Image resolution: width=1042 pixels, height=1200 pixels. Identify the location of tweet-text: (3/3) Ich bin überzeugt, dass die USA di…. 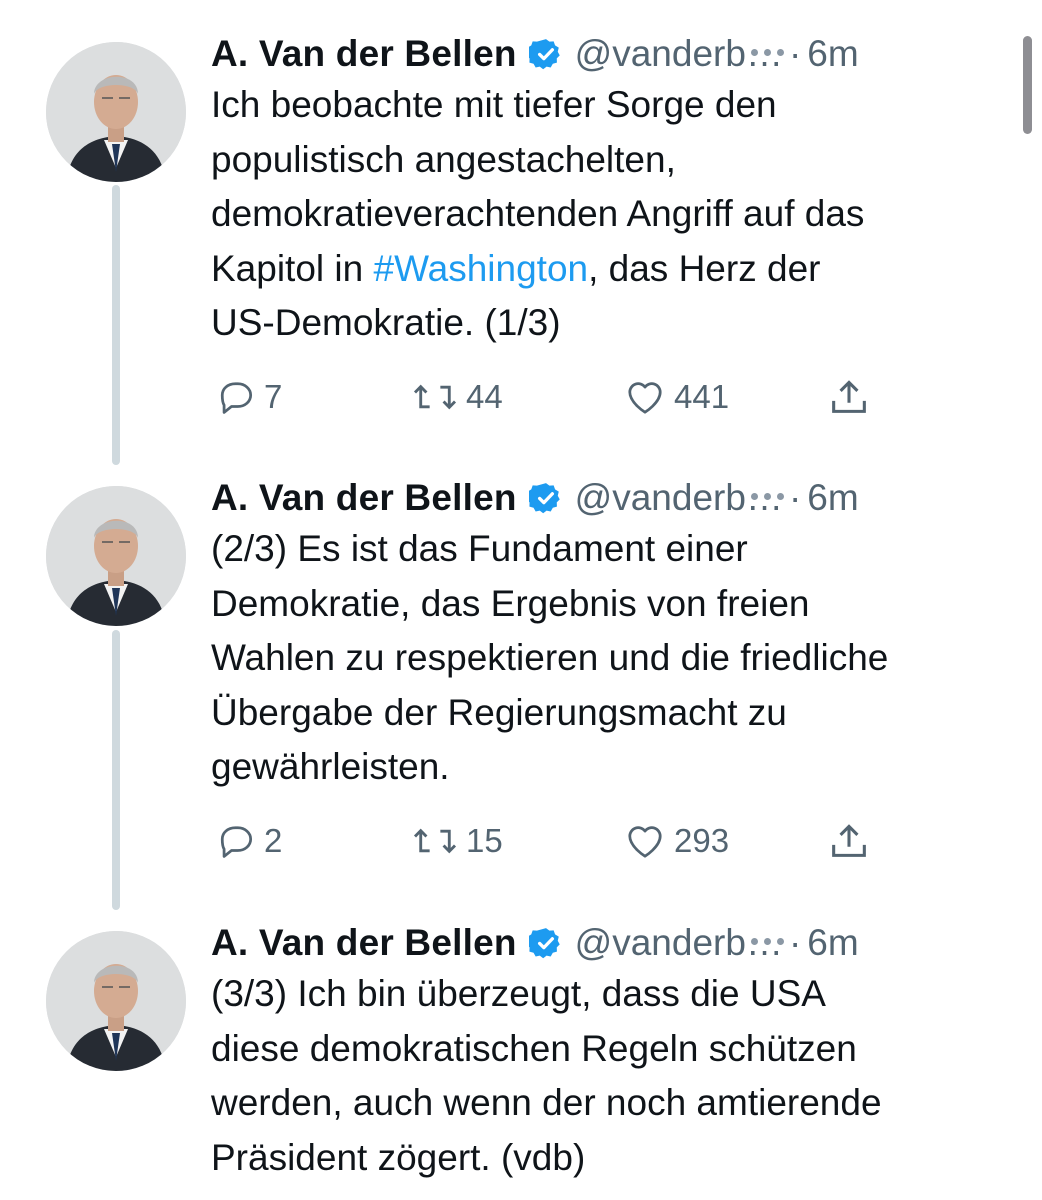
(611, 1076).